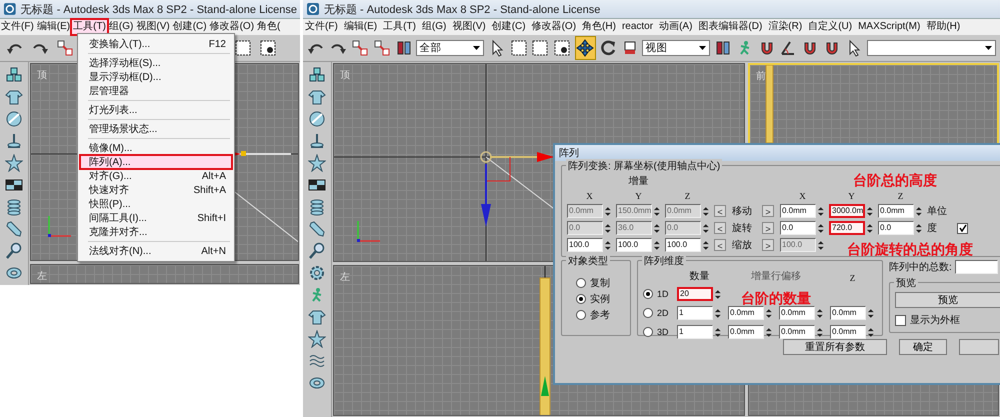 Image resolution: width=1000 pixels, height=417 pixels. I want to click on menu-item: 渲染(R), so click(785, 27).